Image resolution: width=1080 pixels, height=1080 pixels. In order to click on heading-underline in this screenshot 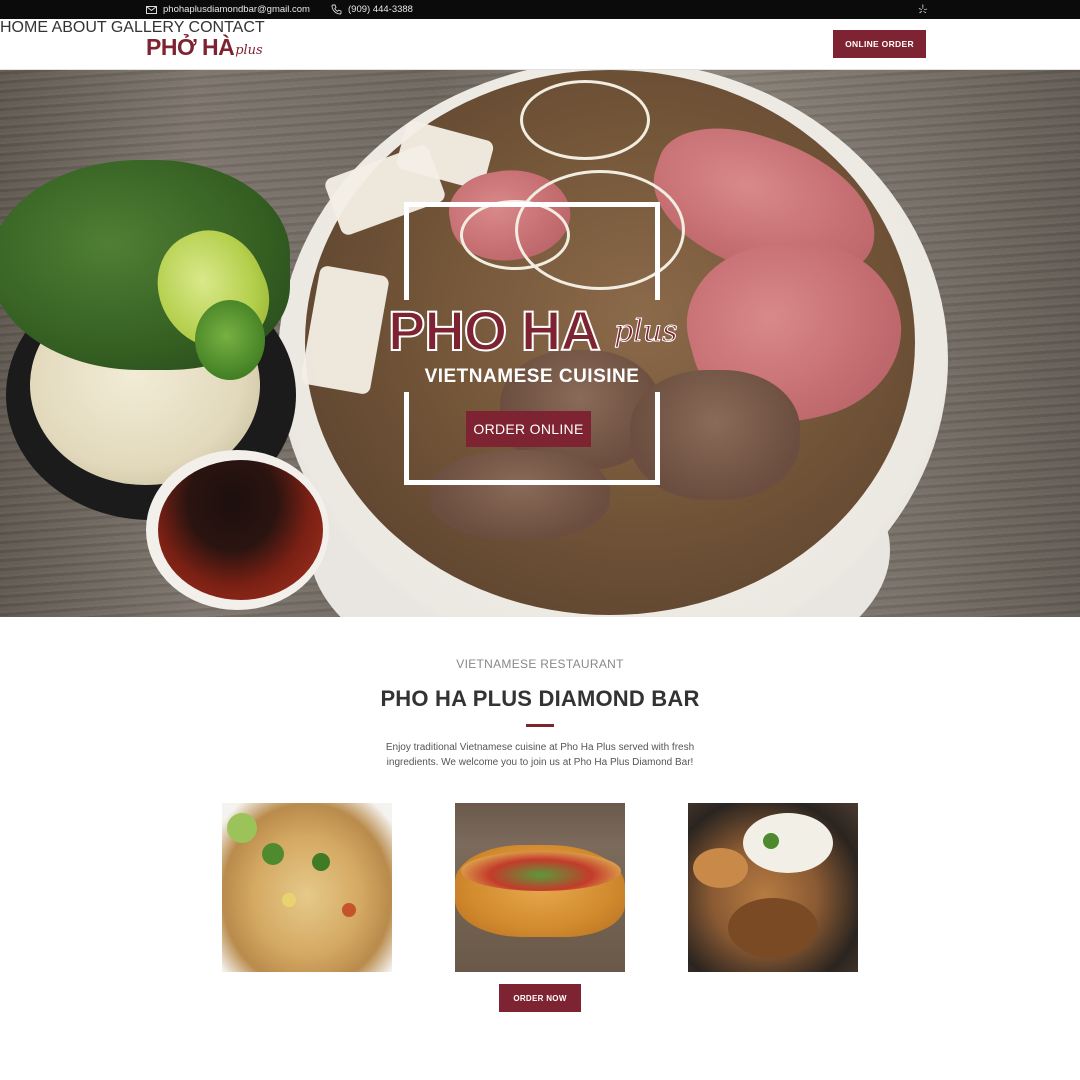, I will do `click(540, 725)`.